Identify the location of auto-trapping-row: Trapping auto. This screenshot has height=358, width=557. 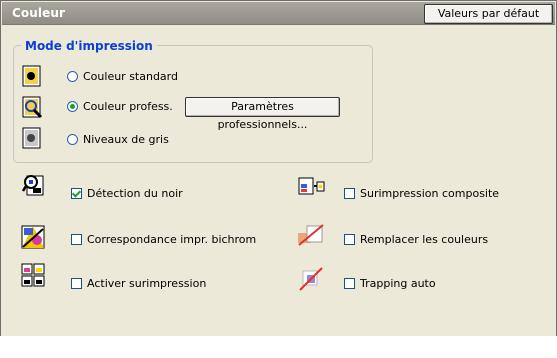
(390, 283).